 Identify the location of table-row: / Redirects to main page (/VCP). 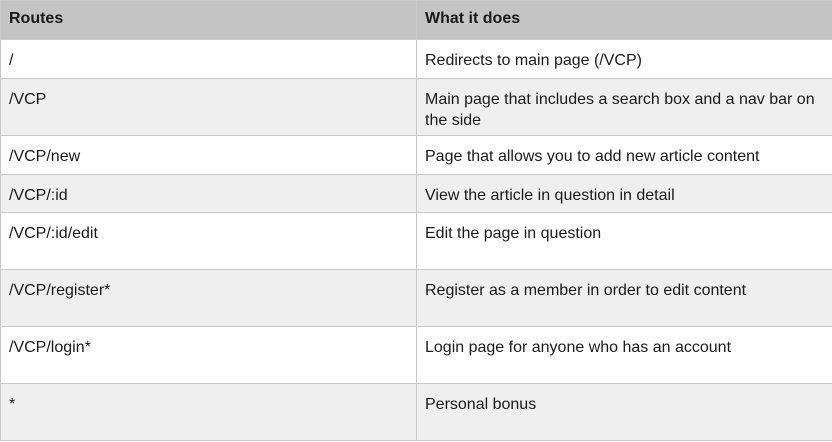
(416, 59).